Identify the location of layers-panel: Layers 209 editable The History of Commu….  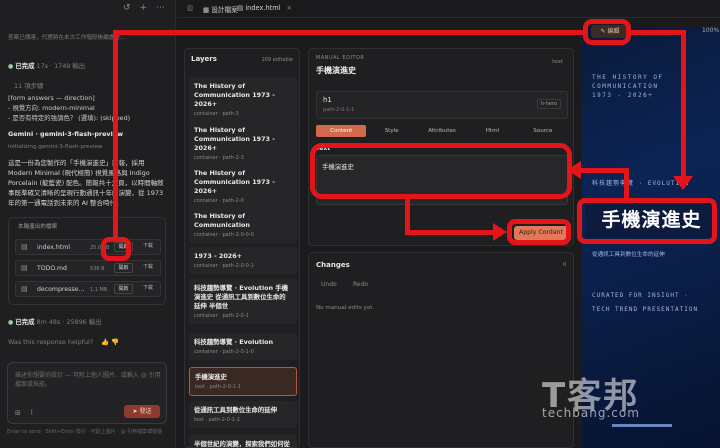
(242, 248).